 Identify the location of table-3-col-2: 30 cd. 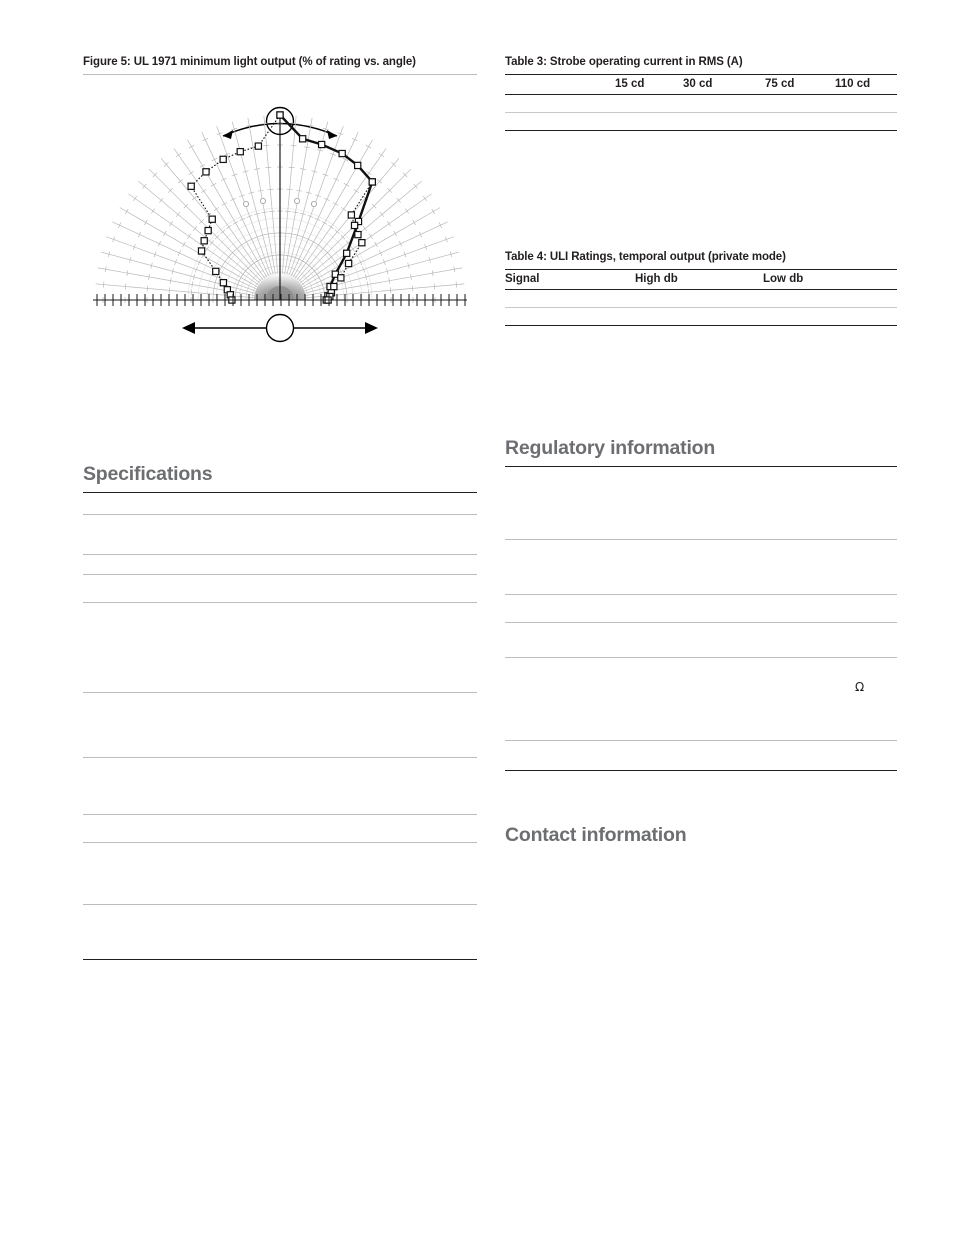
(724, 84).